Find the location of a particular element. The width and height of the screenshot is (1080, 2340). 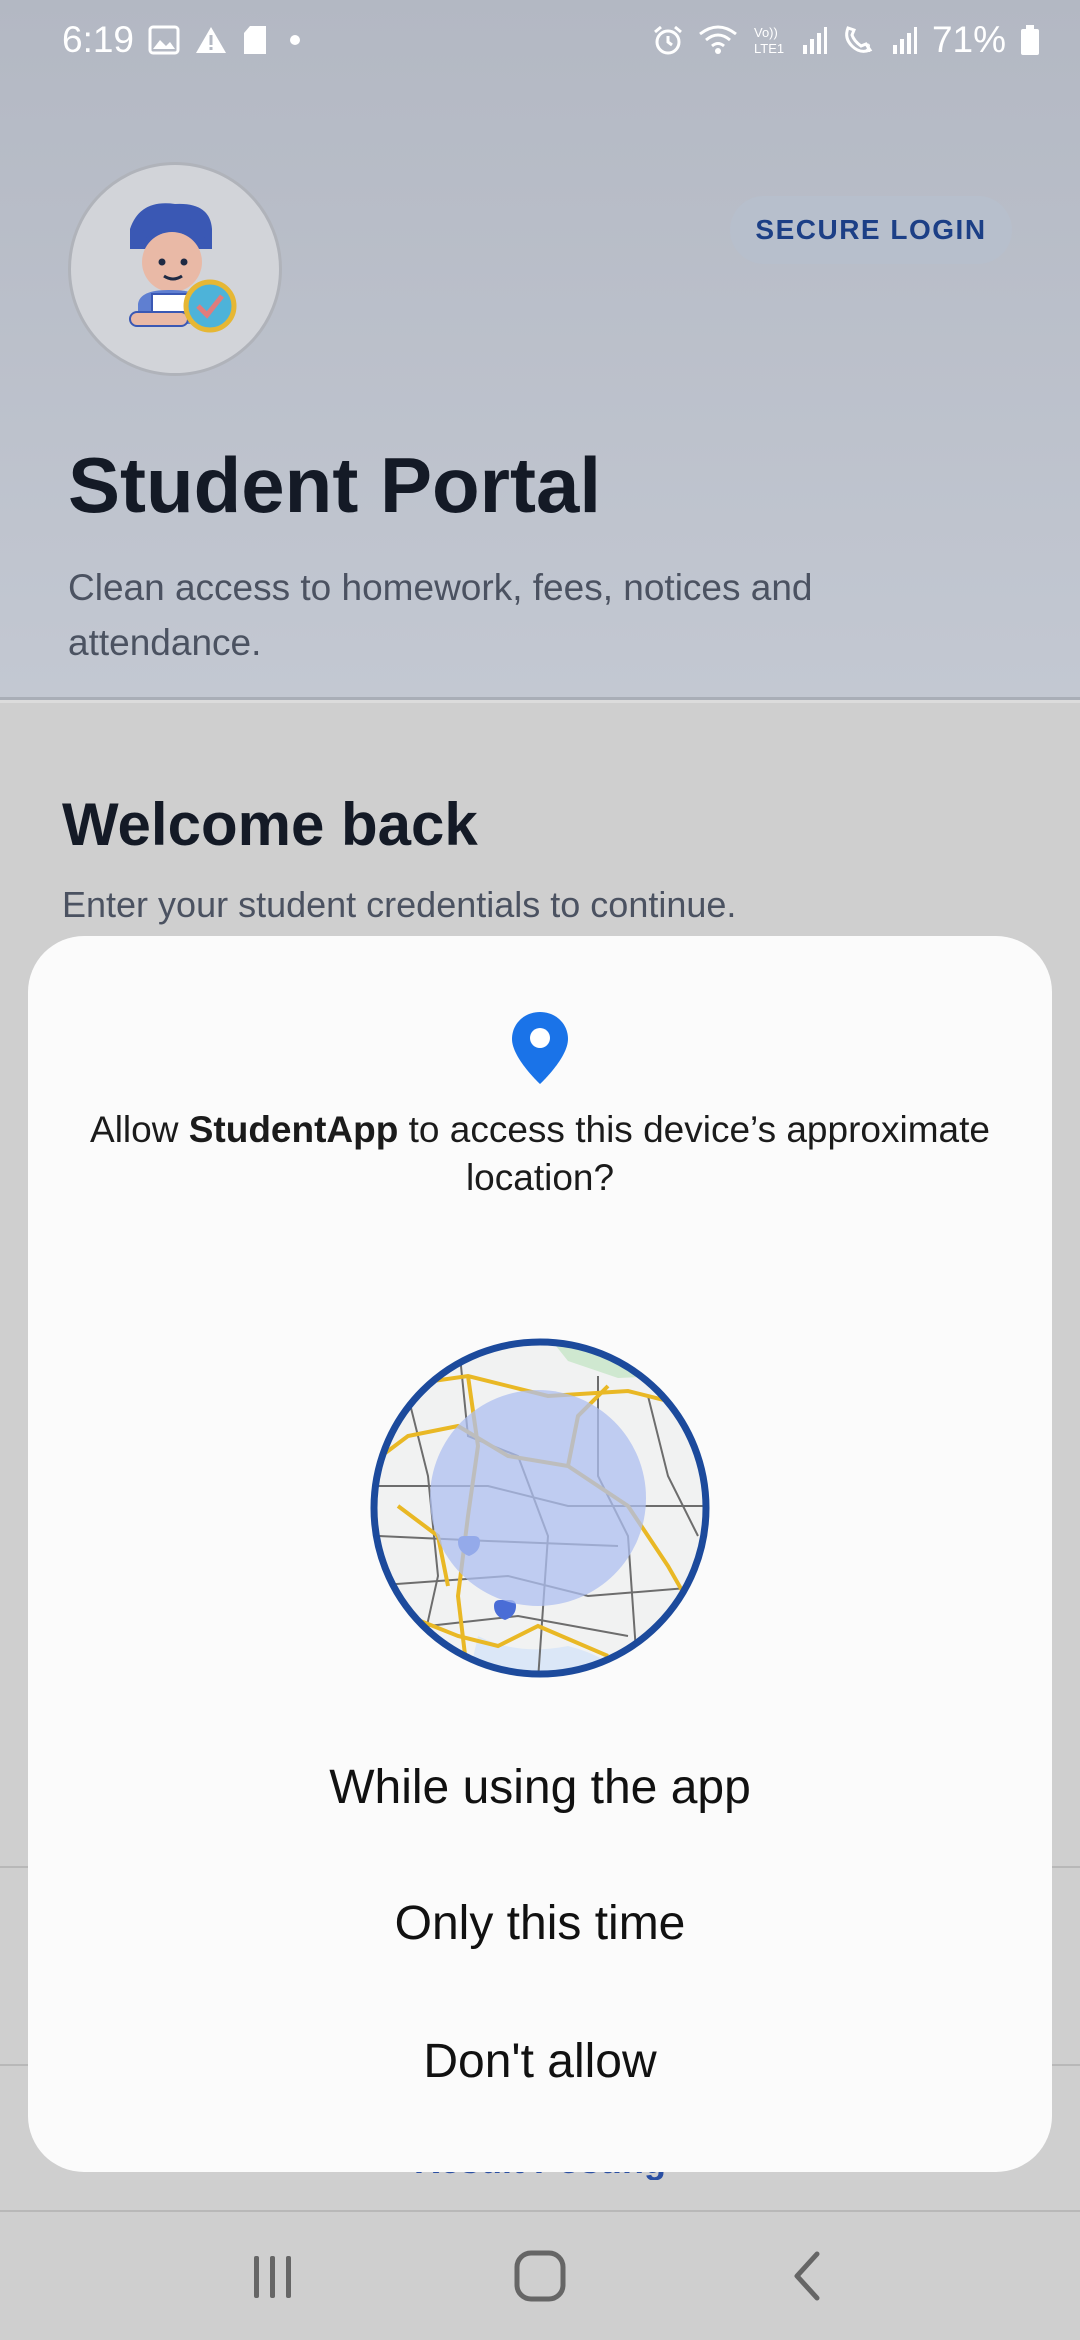

battery-percent: 71% is located at coordinates (968, 39).